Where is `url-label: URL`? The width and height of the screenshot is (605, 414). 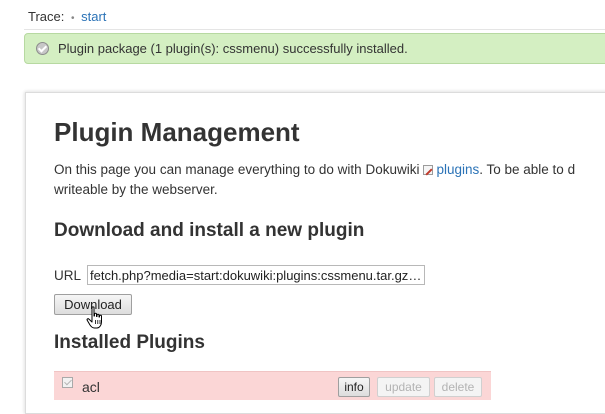 url-label: URL is located at coordinates (68, 275).